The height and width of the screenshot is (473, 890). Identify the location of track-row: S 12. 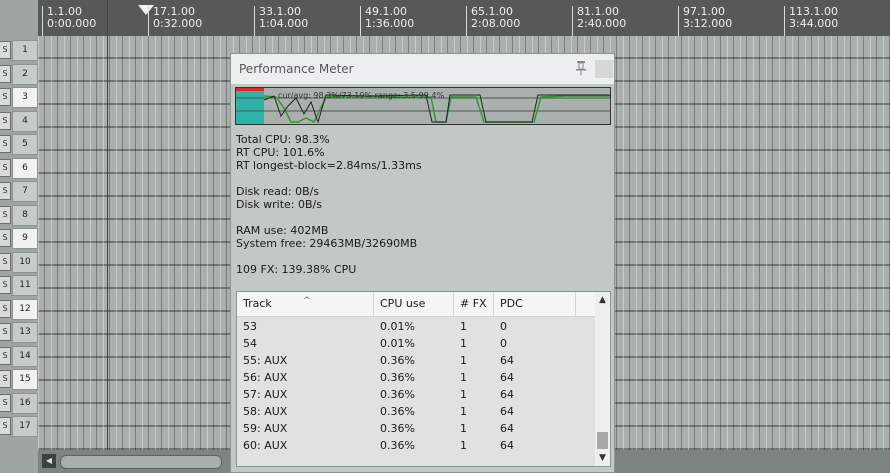
(19, 308).